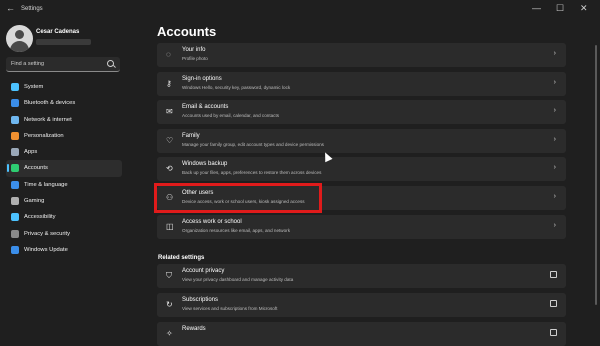 The height and width of the screenshot is (346, 600). I want to click on card-title: Your info, so click(194, 50).